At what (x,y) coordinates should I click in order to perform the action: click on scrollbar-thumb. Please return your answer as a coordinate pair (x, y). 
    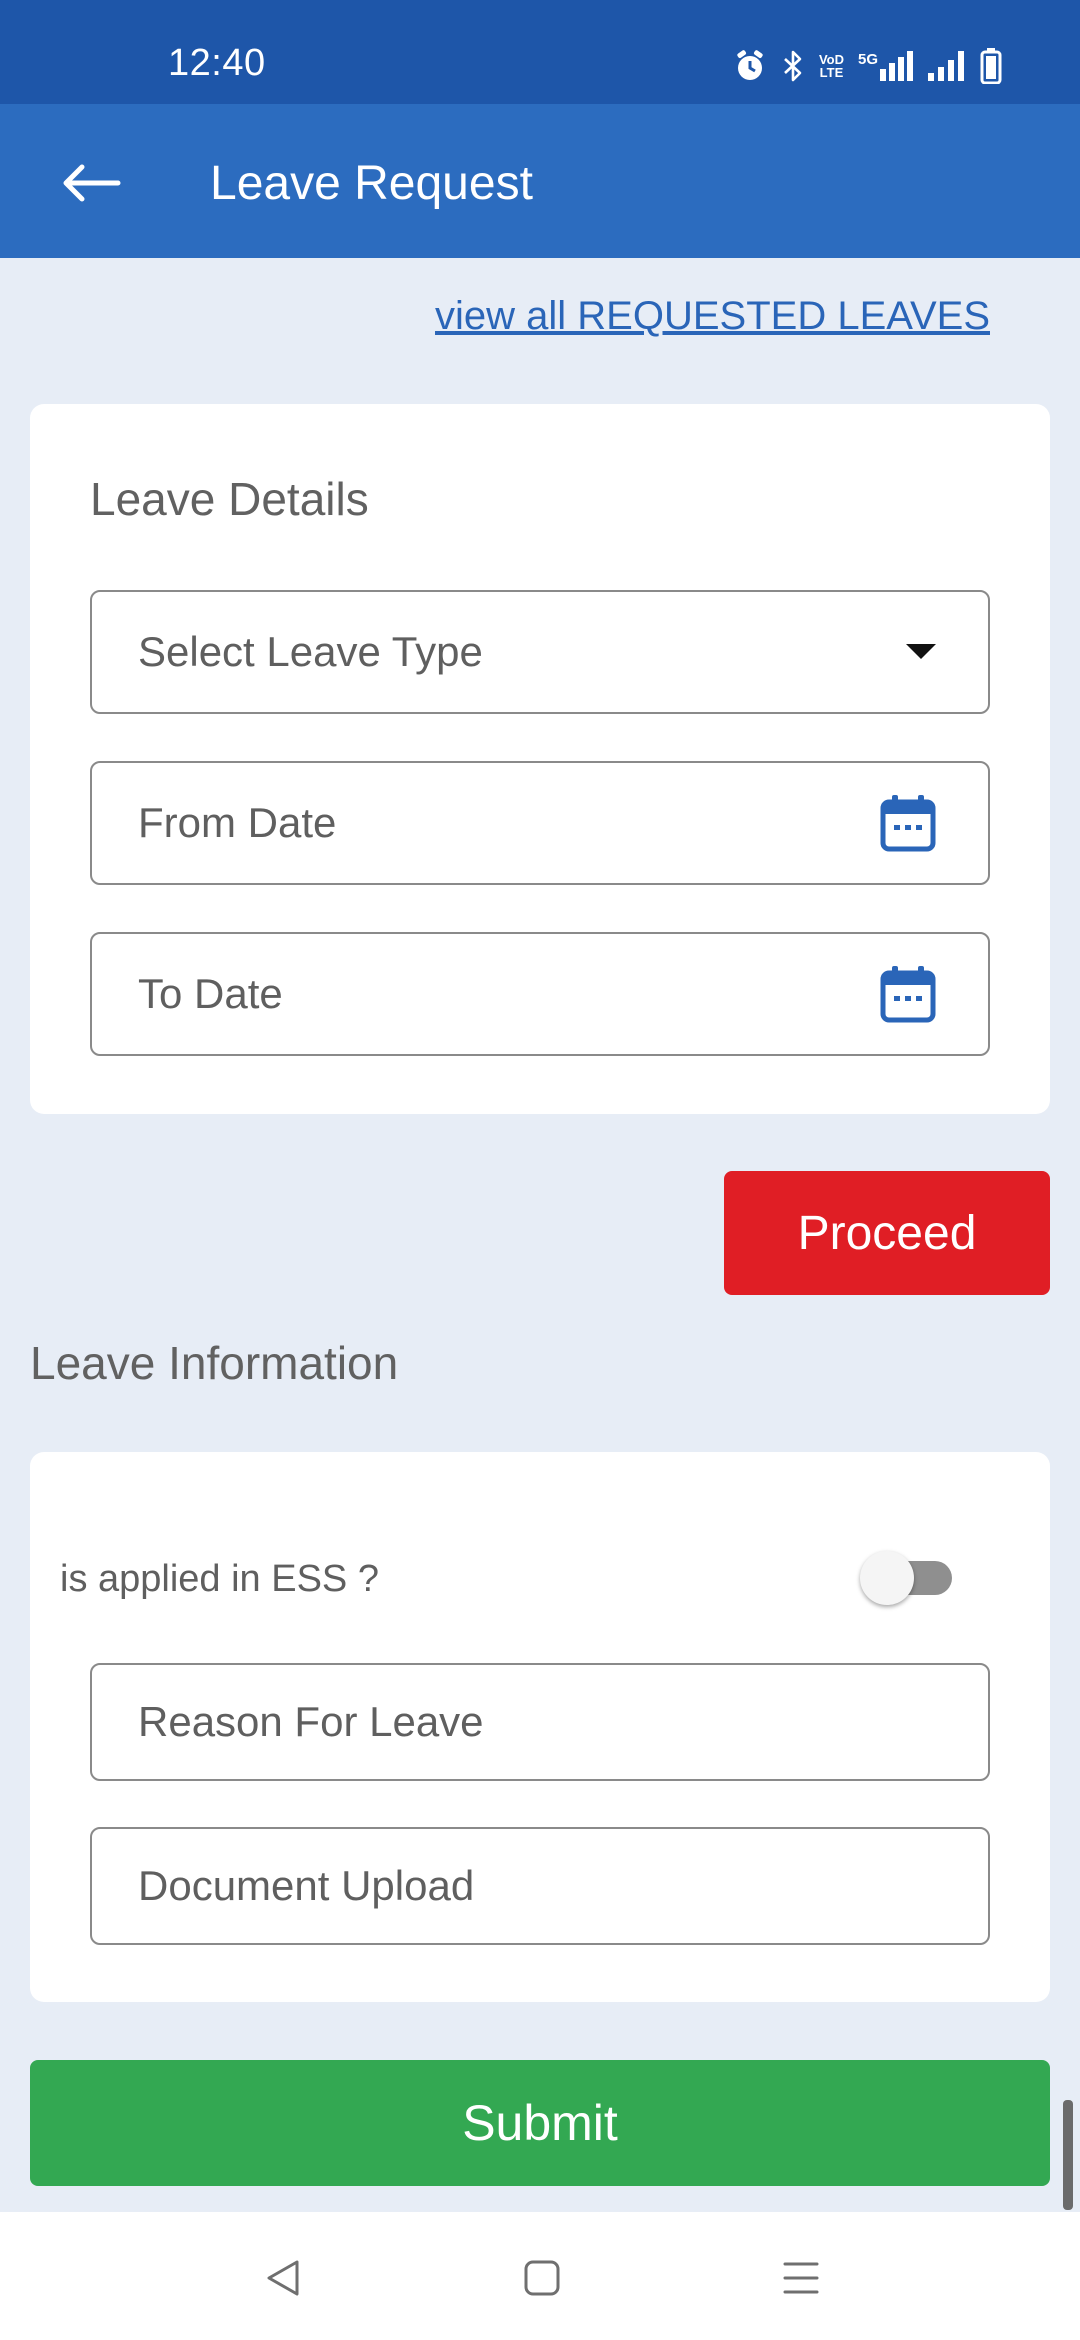
    Looking at the image, I should click on (1068, 2155).